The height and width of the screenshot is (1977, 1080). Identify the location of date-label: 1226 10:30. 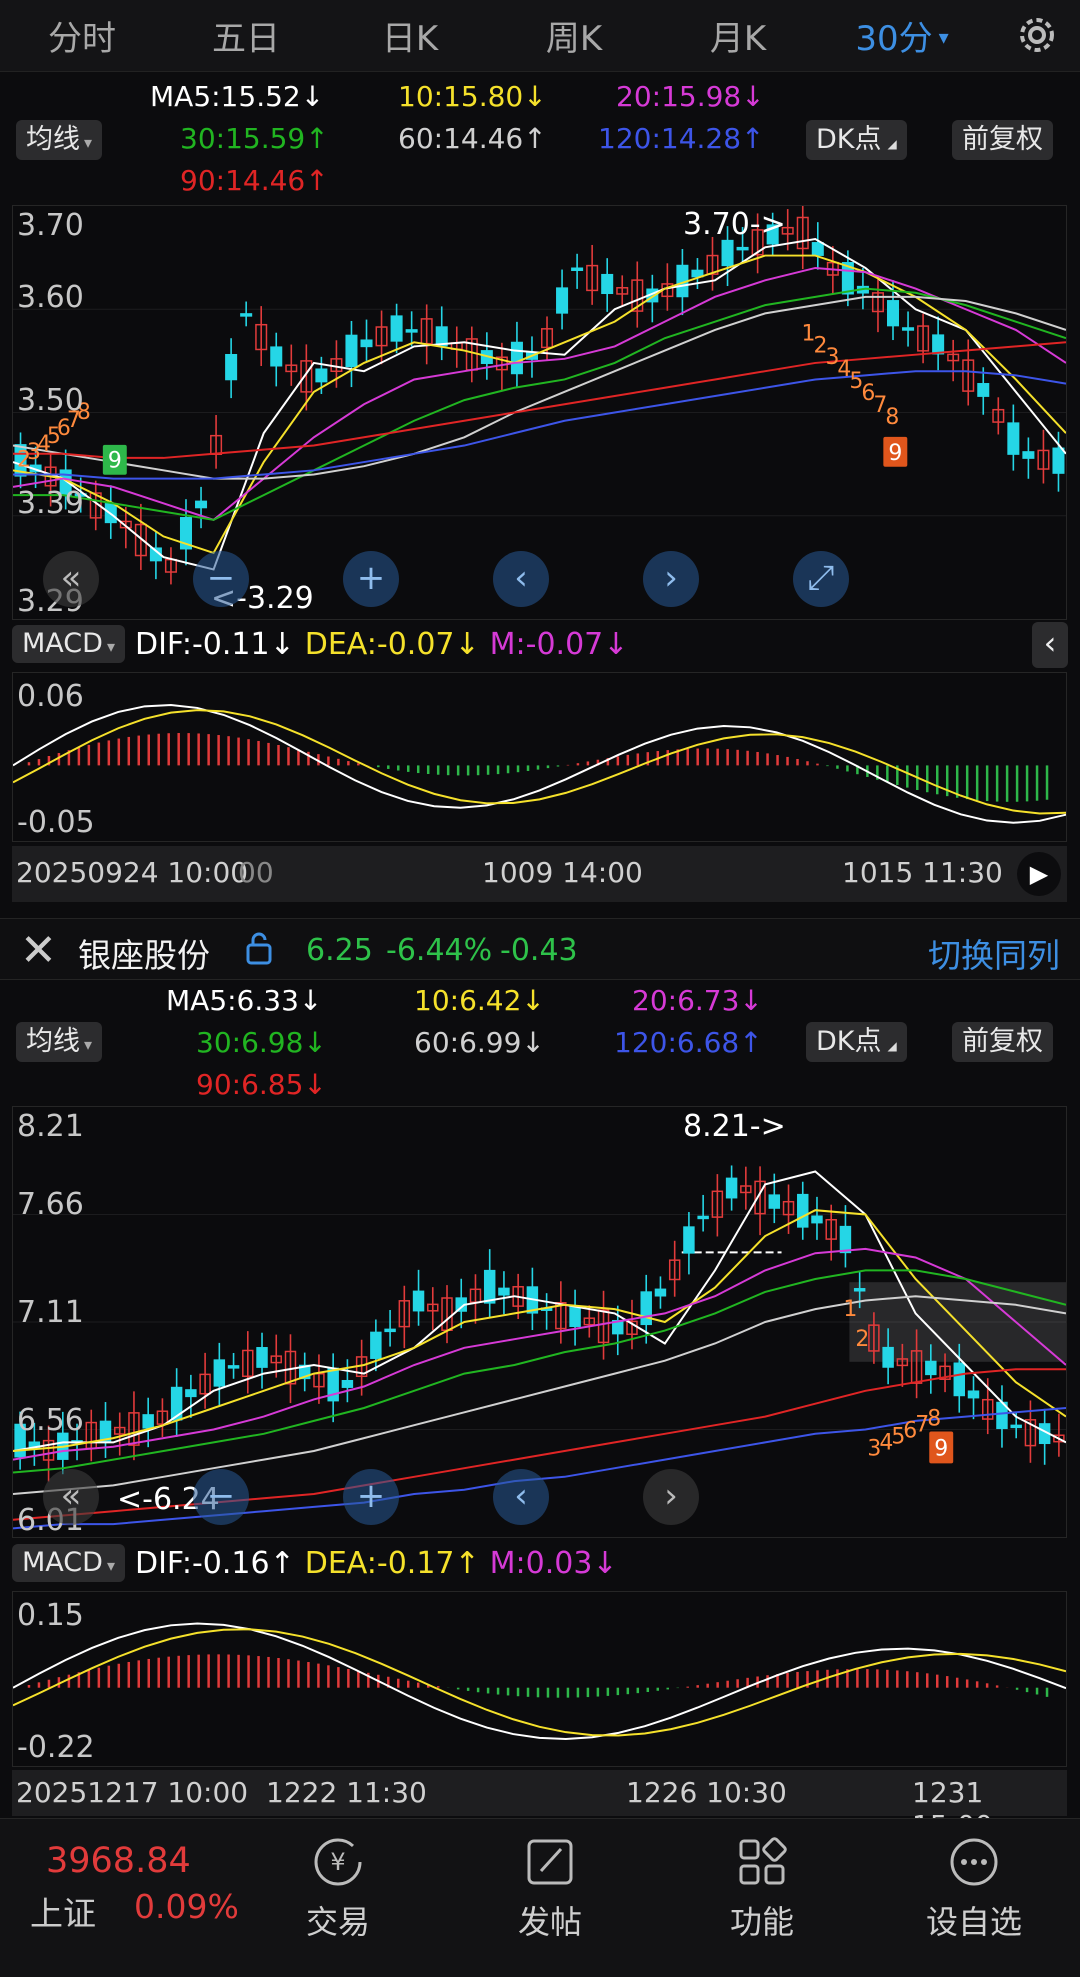
(706, 1792).